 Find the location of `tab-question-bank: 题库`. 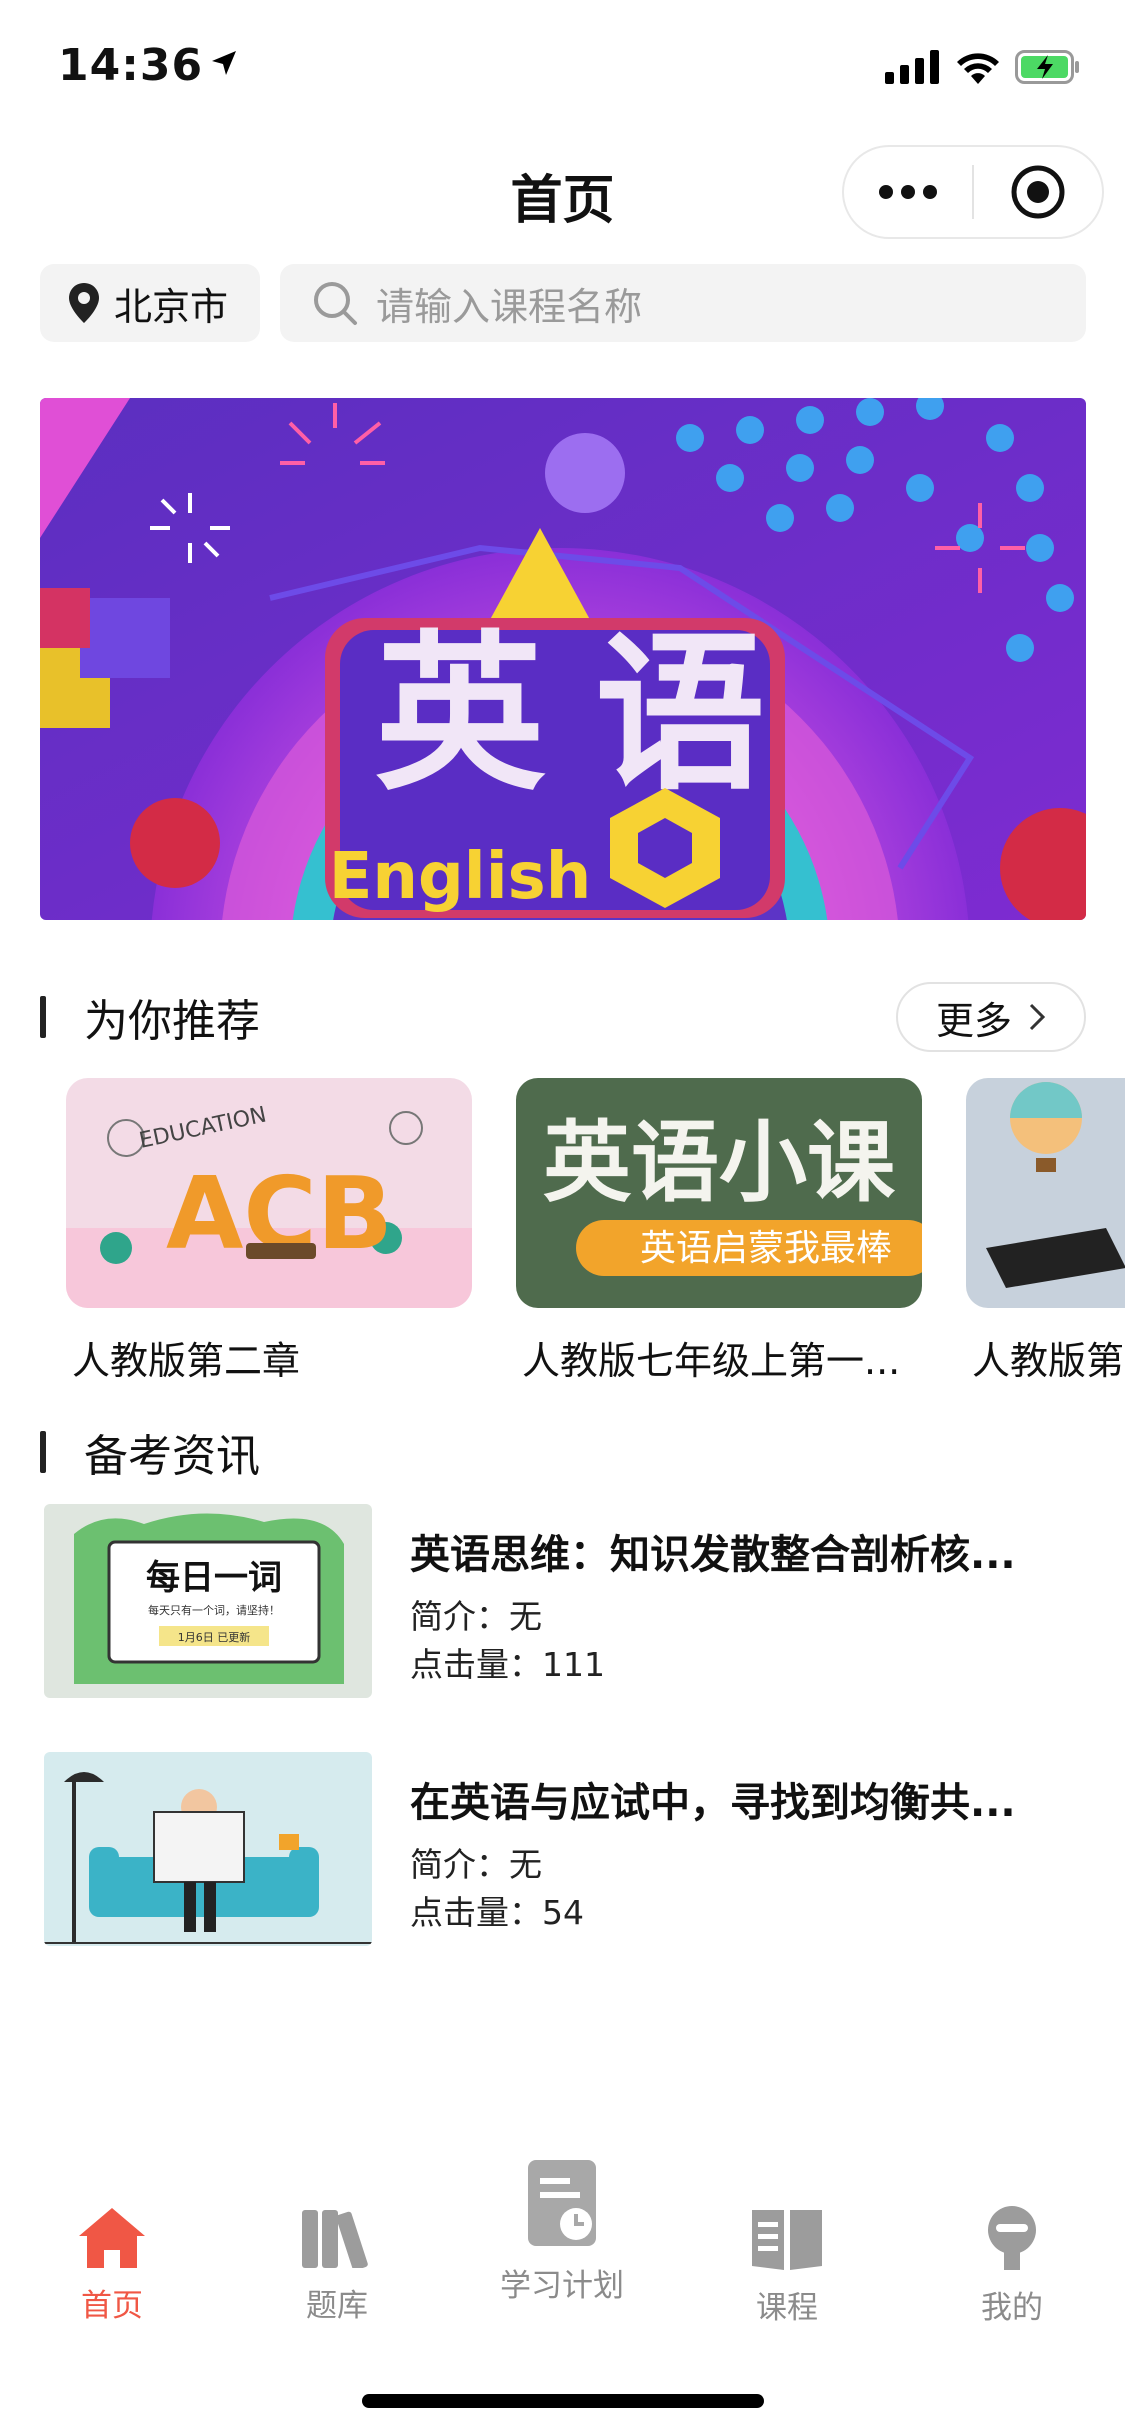

tab-question-bank: 题库 is located at coordinates (337, 2265).